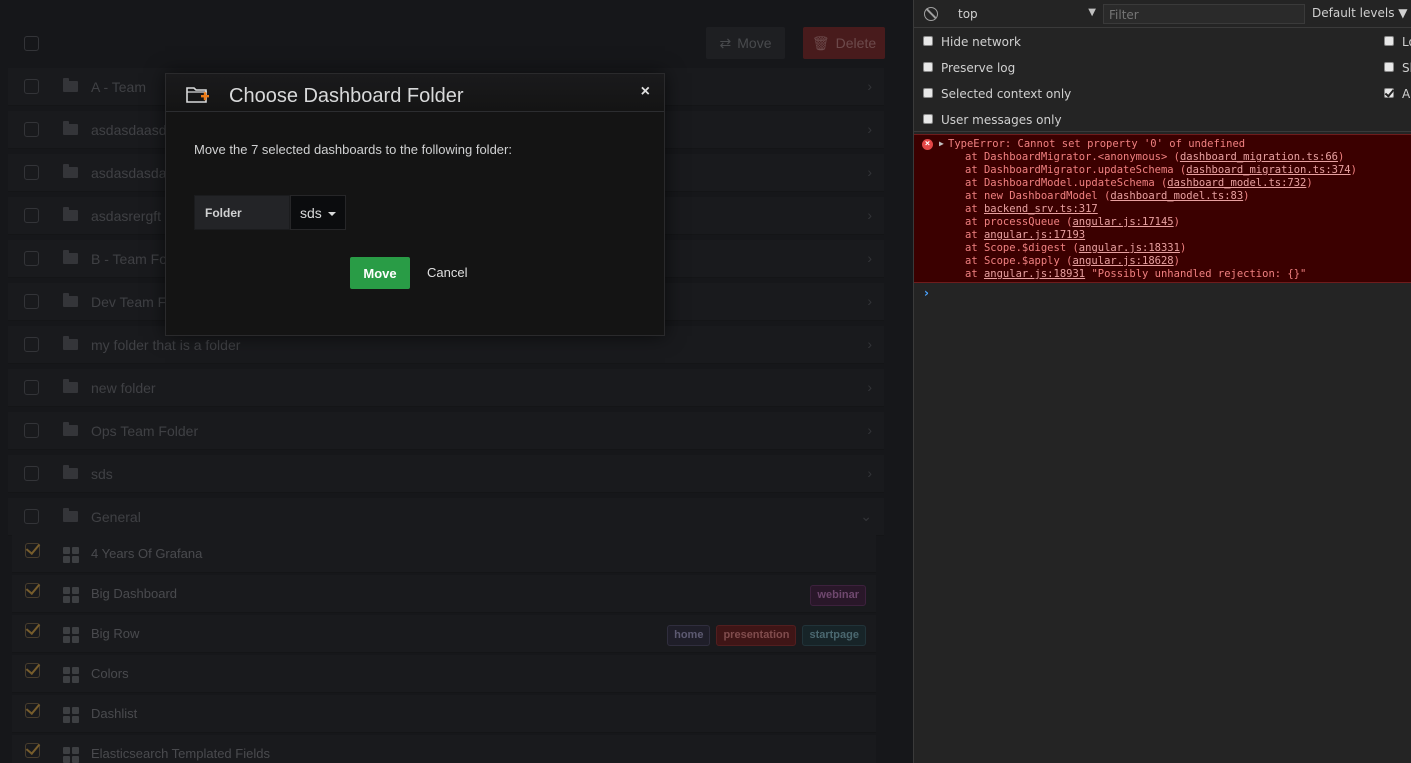  Describe the element at coordinates (1038, 196) in the screenshot. I see `stack-text: at new DashboardModel (` at that location.